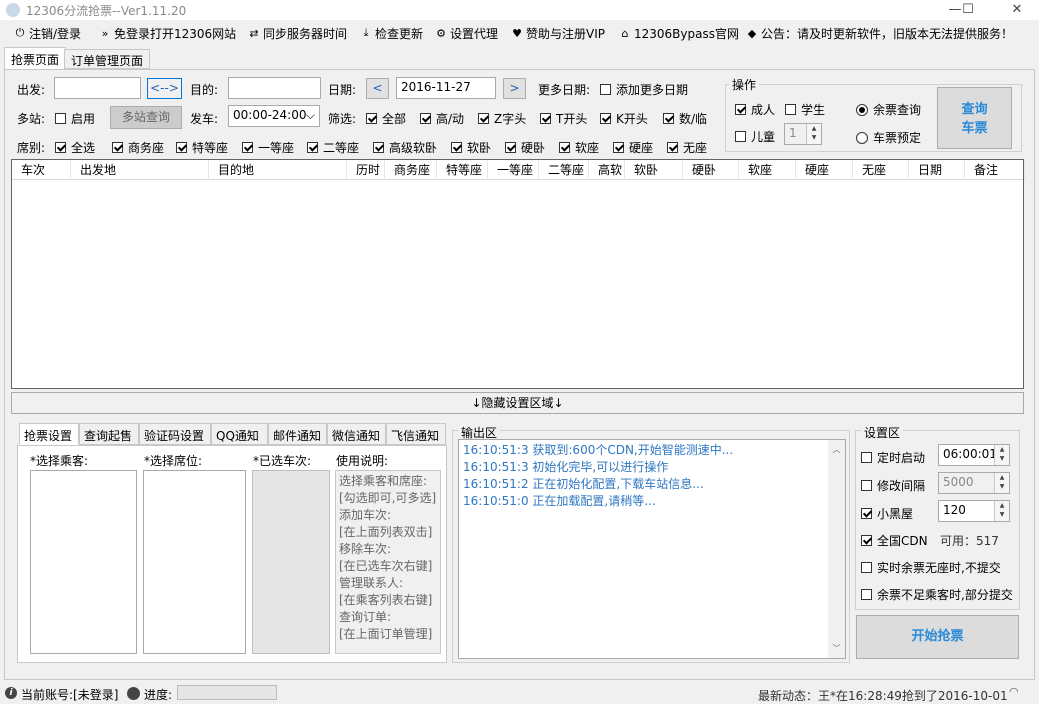 The width and height of the screenshot is (1039, 704). I want to click on column-header: 硬卧, so click(711, 170).